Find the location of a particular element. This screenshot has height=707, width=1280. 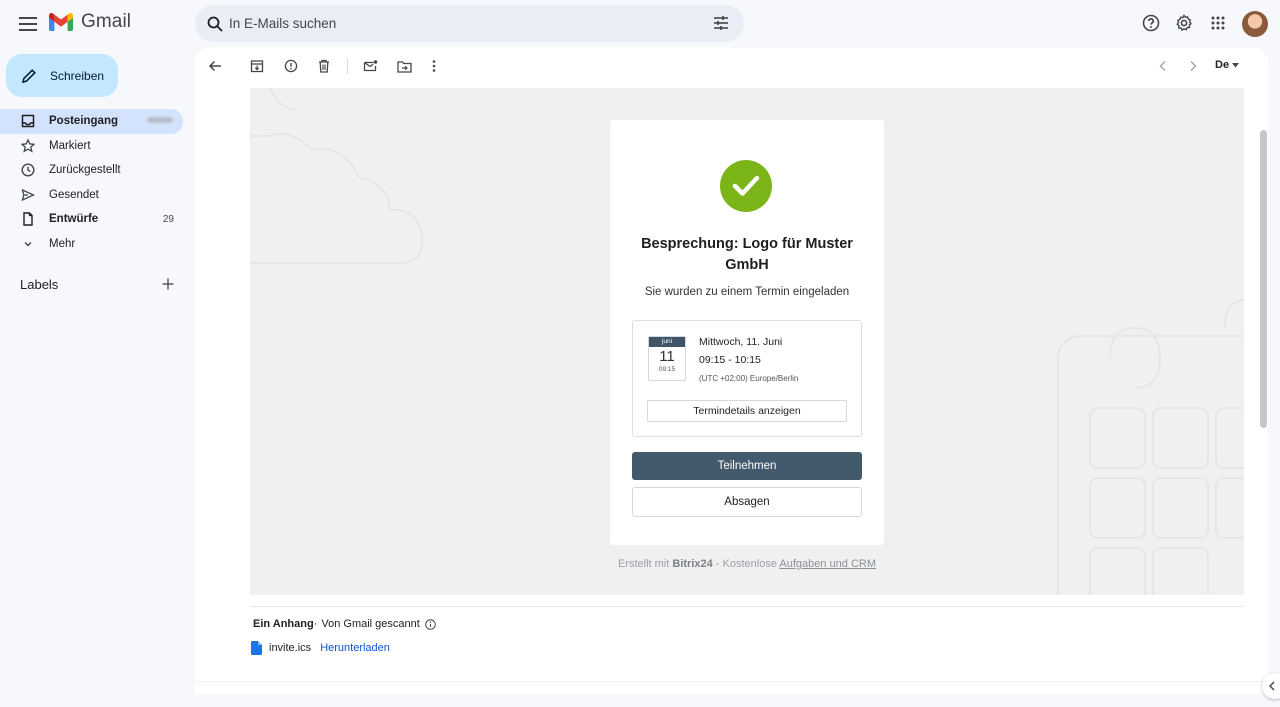

sidebar-item-label: Posteingang is located at coordinates (84, 121).